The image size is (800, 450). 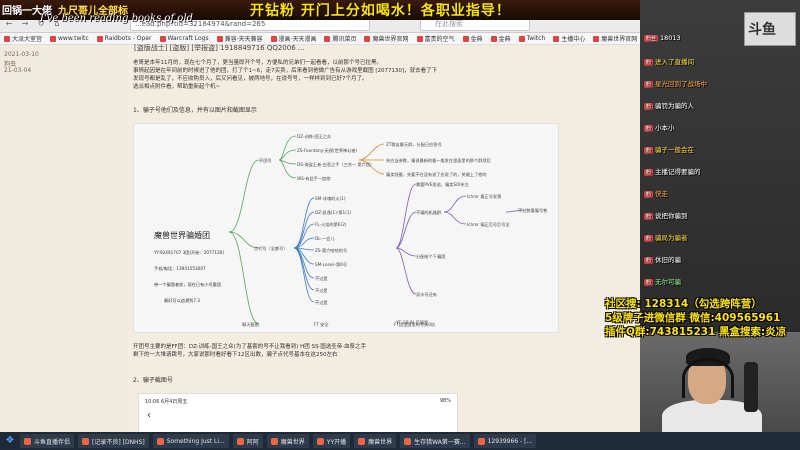 What do you see at coordinates (118, 442) in the screenshot?
I see `taskbar-app-label: [记录不良] [DNHS]` at bounding box center [118, 442].